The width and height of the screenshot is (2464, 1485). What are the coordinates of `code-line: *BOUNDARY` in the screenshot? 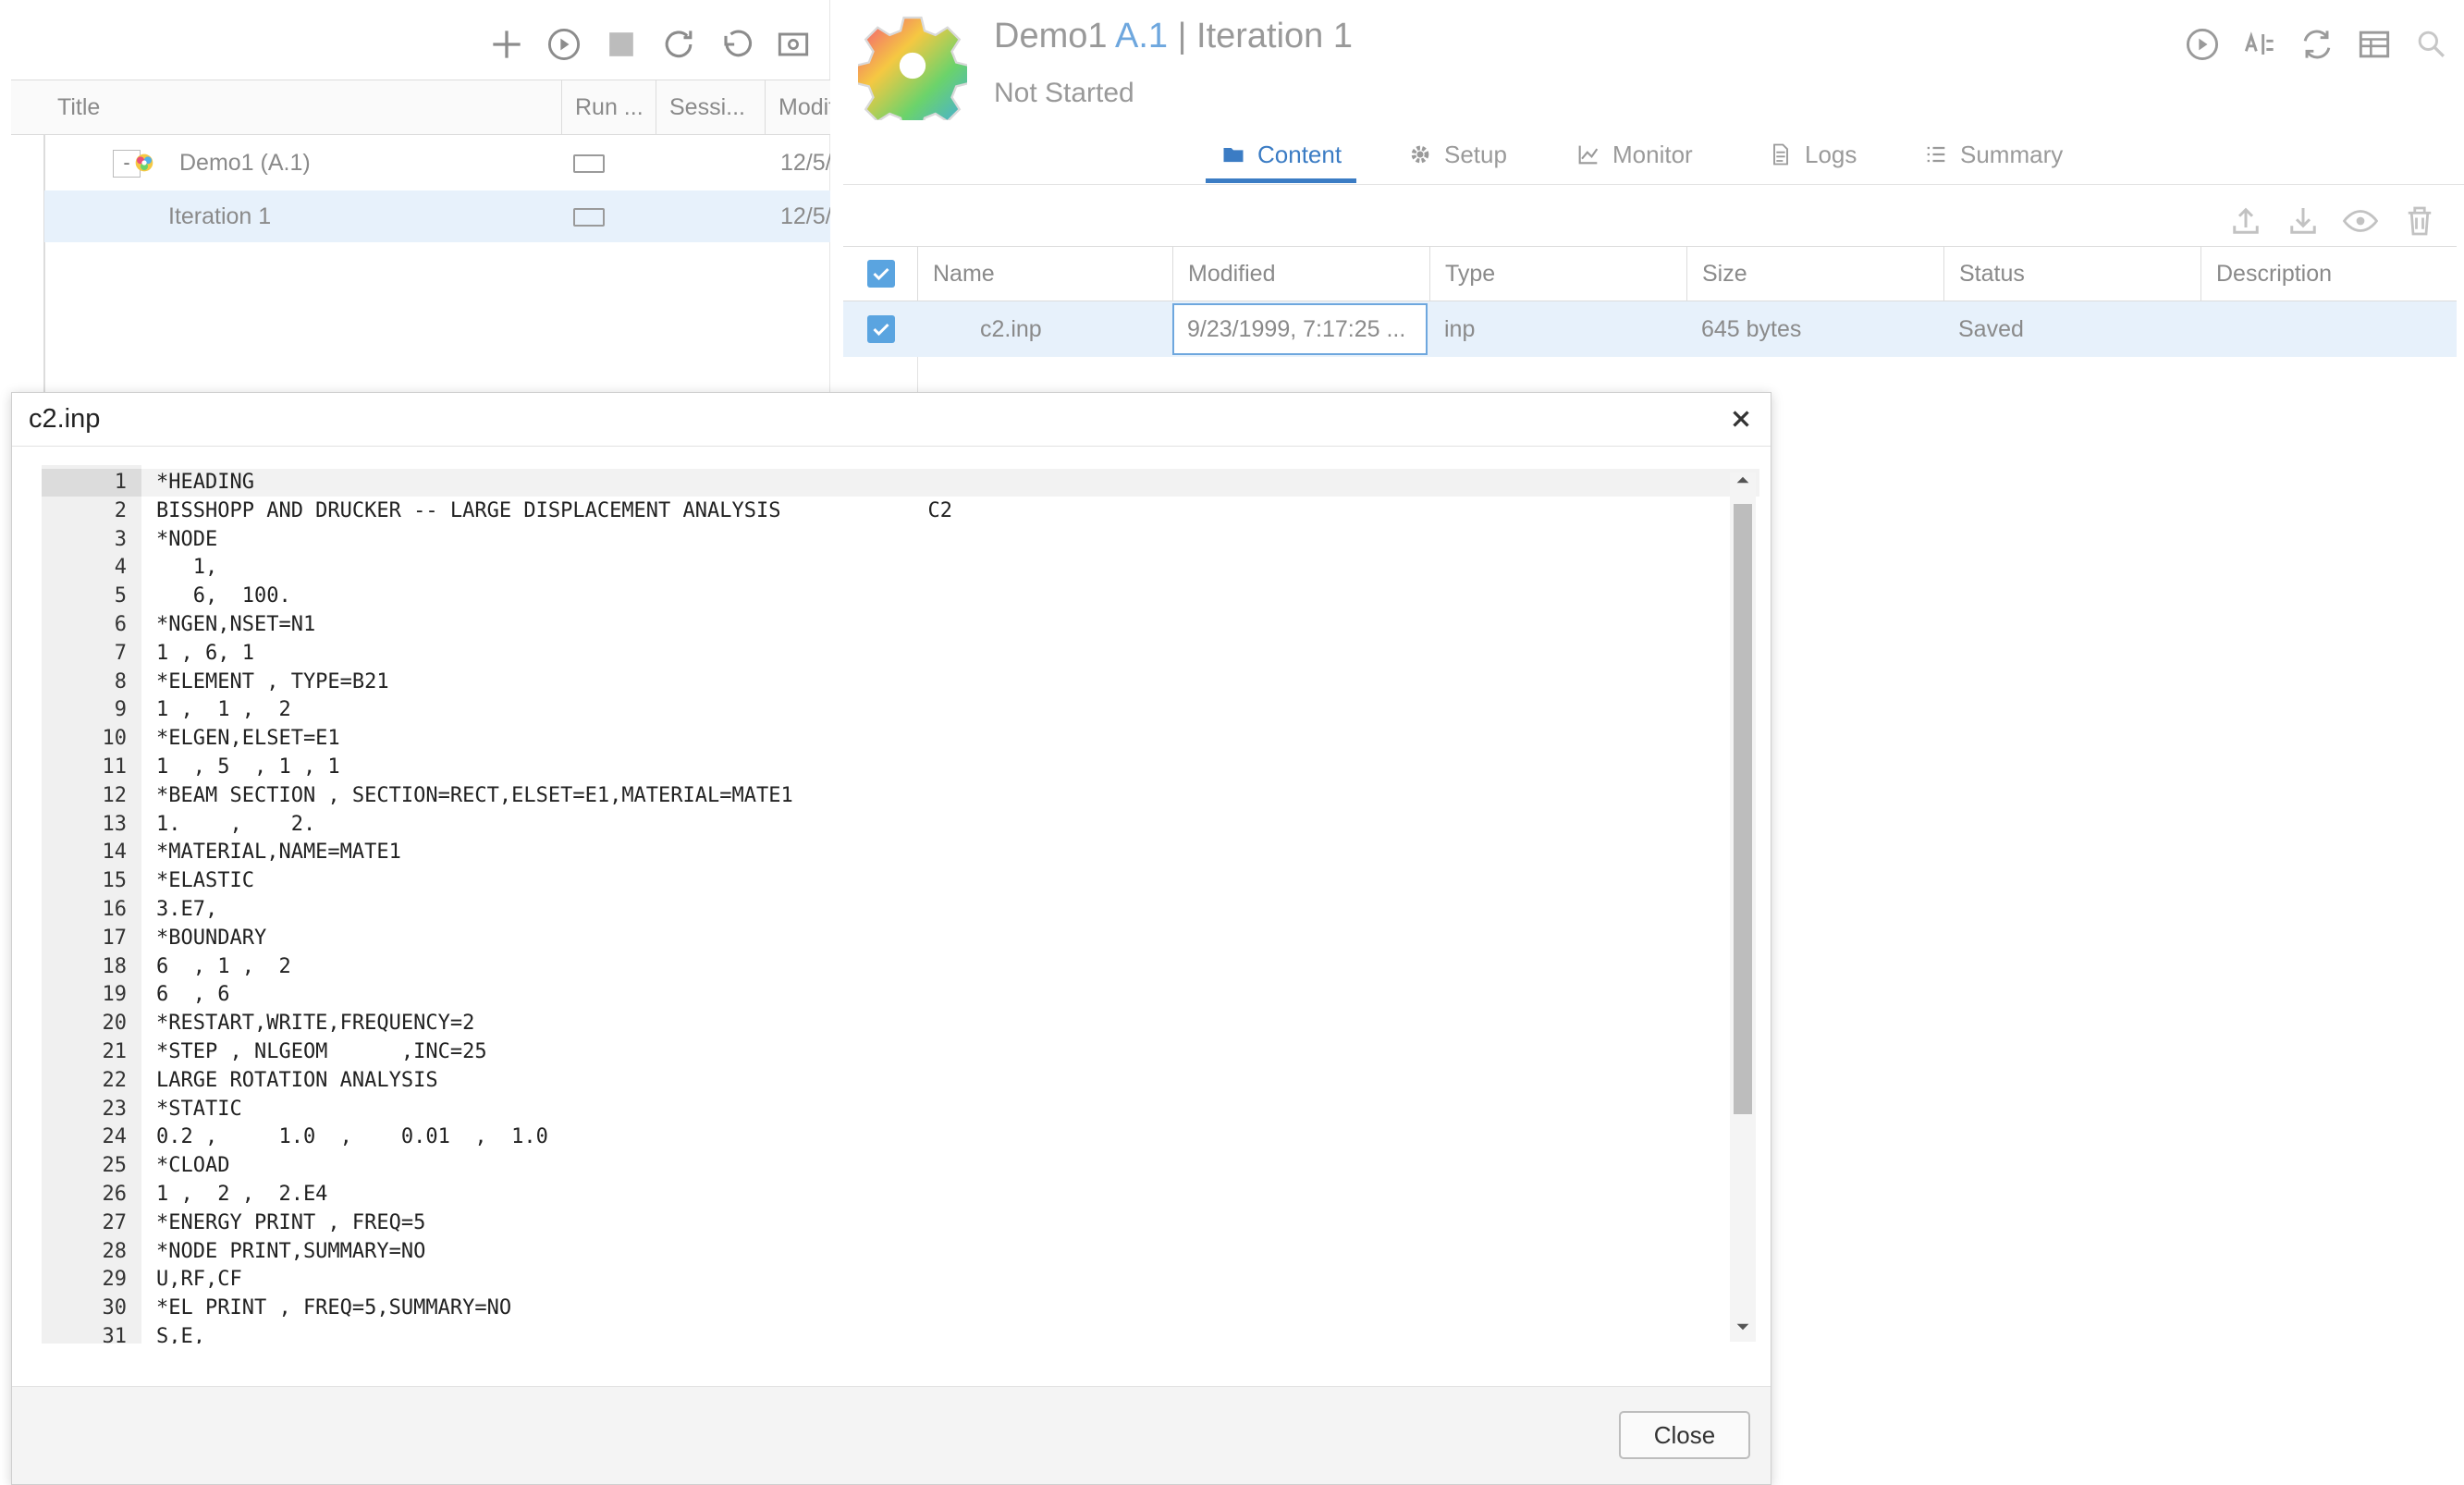 It's located at (211, 938).